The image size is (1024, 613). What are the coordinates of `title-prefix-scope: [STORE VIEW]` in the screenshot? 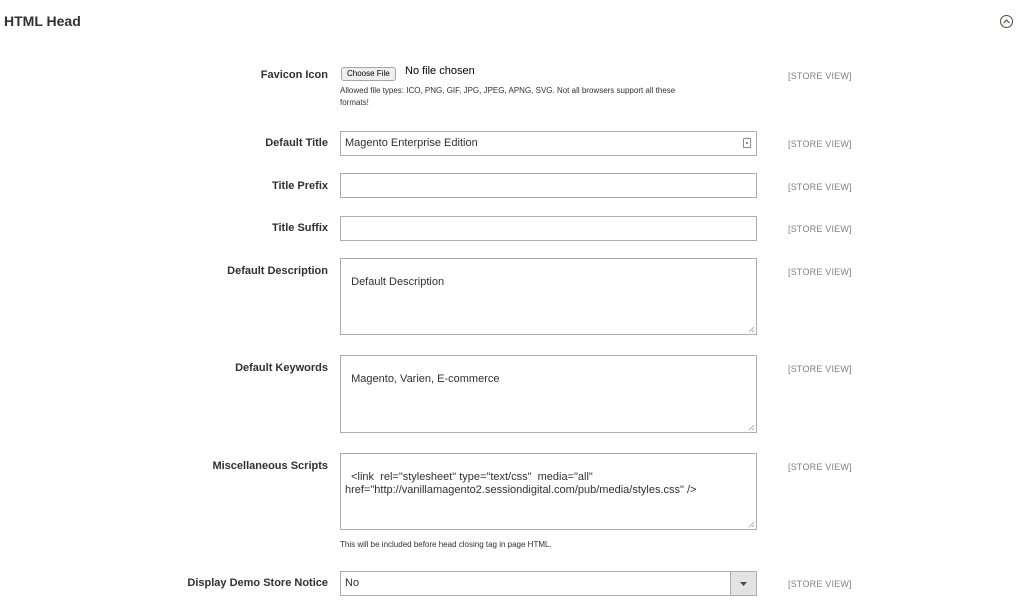 It's located at (820, 187).